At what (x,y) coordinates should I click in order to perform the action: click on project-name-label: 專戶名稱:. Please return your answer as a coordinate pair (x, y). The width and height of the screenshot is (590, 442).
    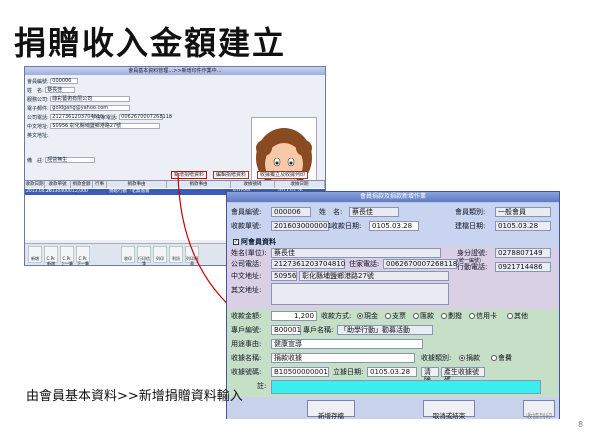
    Looking at the image, I should click on (318, 330).